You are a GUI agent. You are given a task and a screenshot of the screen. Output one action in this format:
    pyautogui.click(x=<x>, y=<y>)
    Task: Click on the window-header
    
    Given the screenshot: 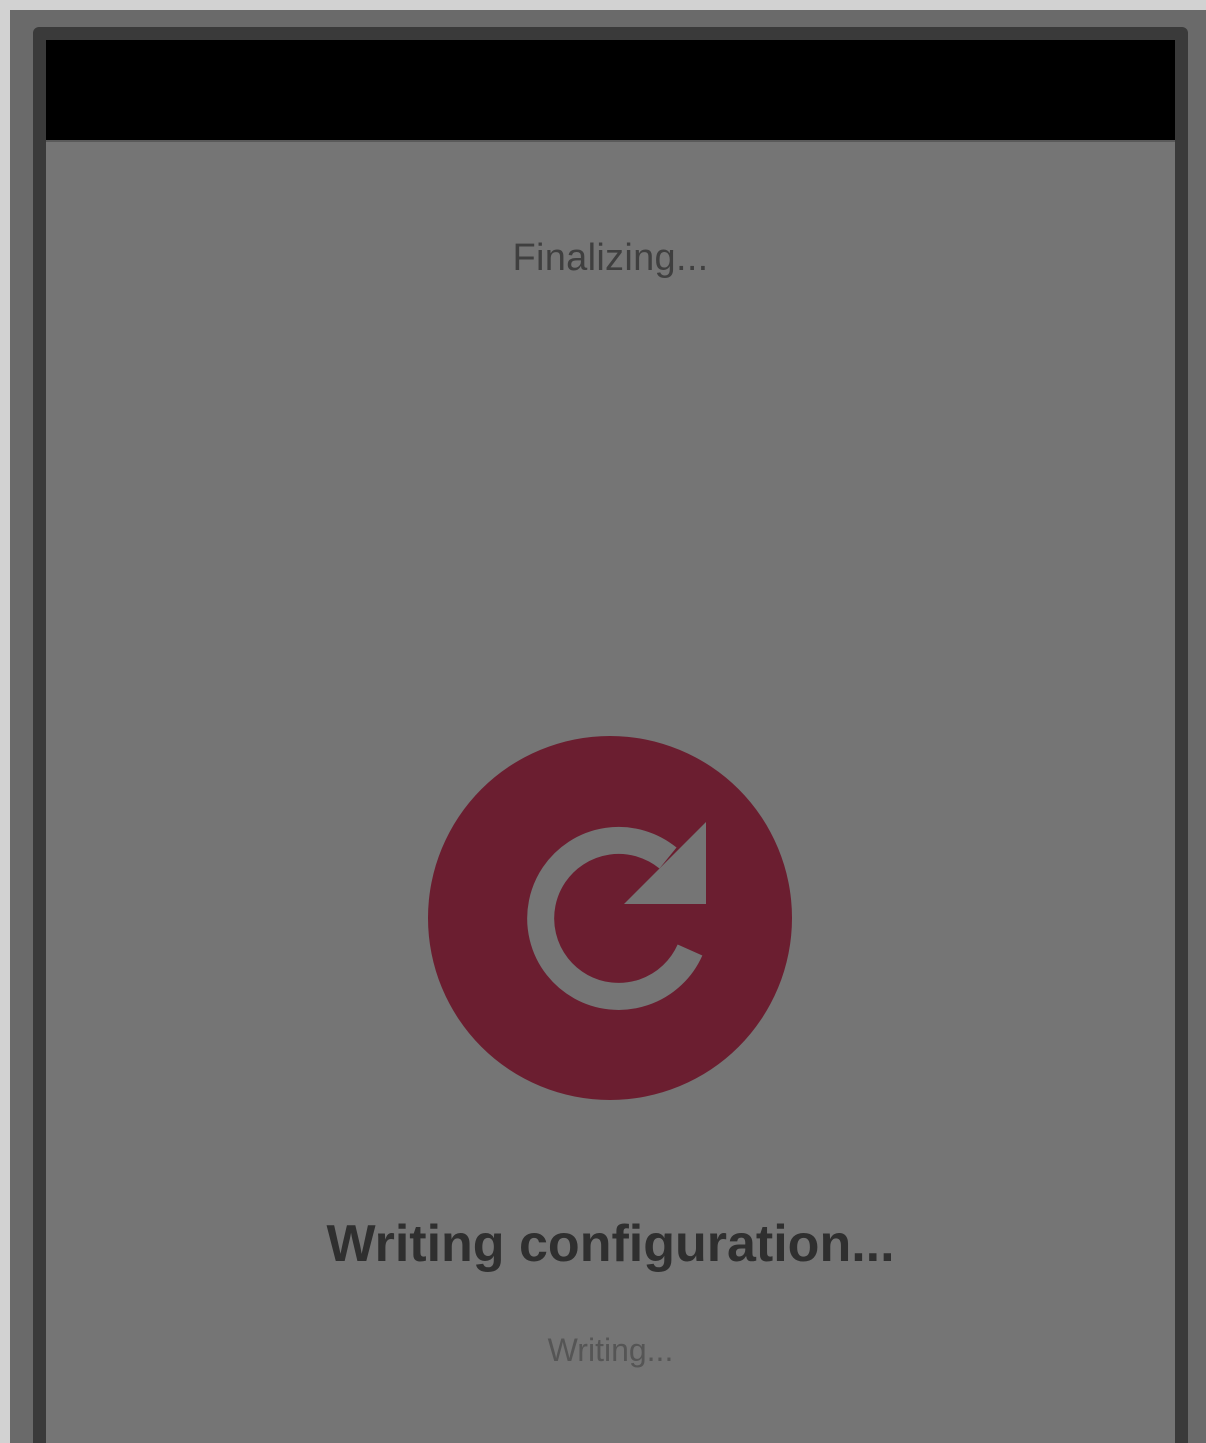 What is the action you would take?
    pyautogui.click(x=610, y=90)
    